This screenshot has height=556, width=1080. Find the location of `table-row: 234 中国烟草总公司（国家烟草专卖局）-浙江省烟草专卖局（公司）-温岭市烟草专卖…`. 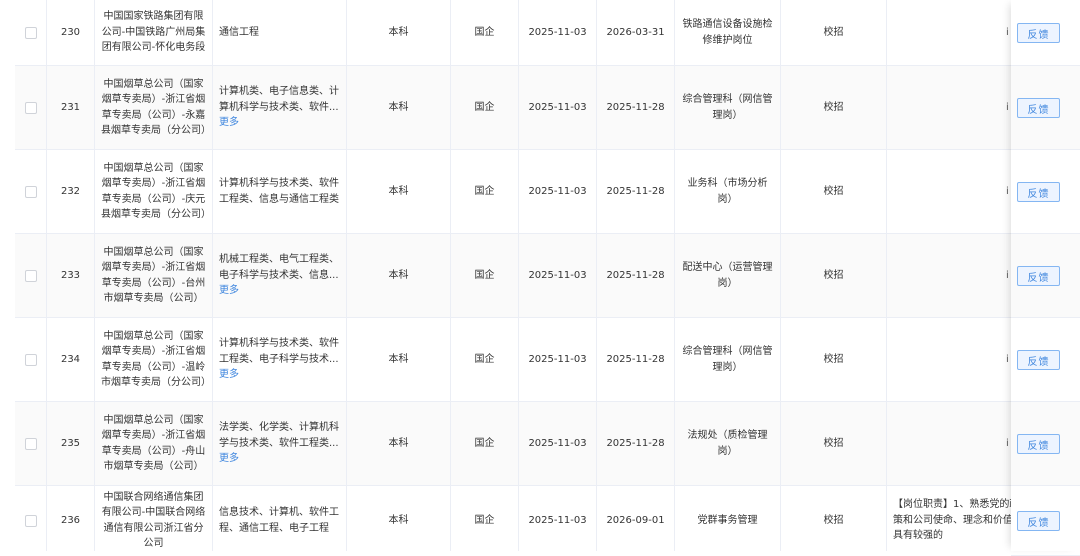

table-row: 234 中国烟草总公司（国家烟草专卖局）-浙江省烟草专卖局（公司）-温岭市烟草专卖… is located at coordinates (547, 360).